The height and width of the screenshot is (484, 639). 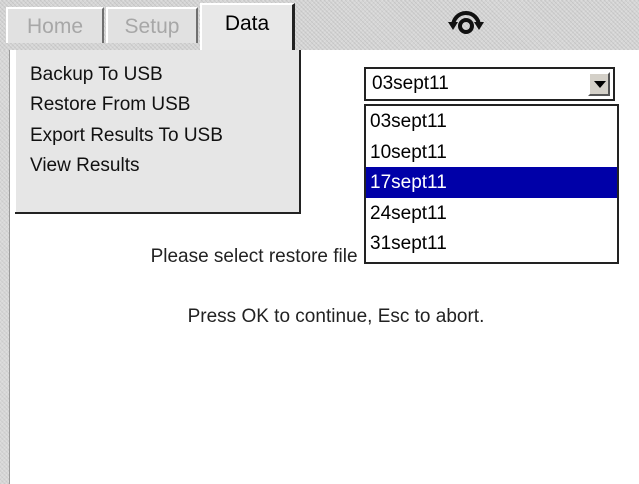 I want to click on tab-data: Data, so click(x=247, y=26).